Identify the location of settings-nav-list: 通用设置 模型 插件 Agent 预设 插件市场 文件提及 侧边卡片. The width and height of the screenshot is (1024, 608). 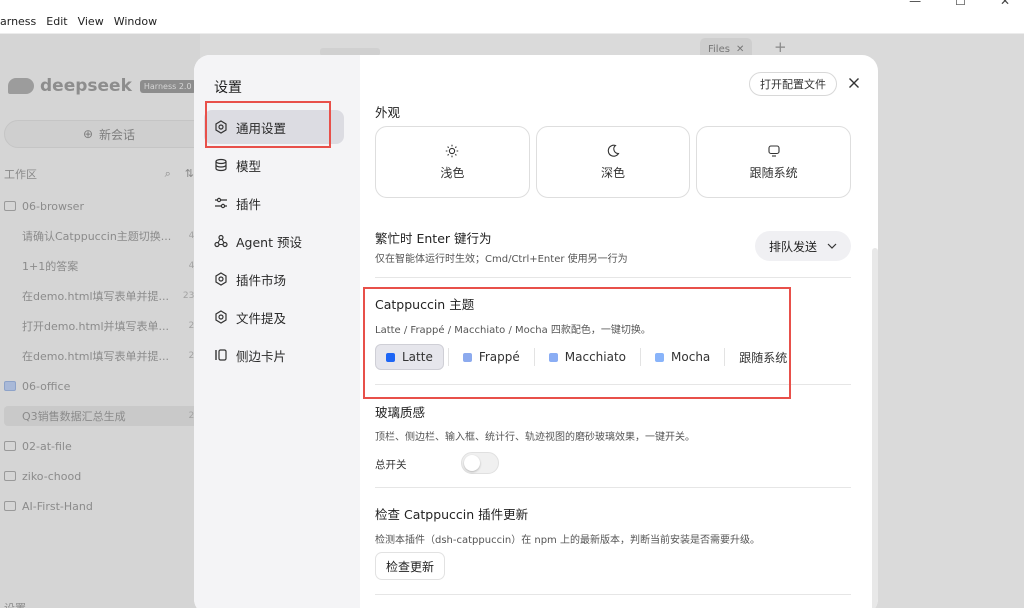
(274, 243).